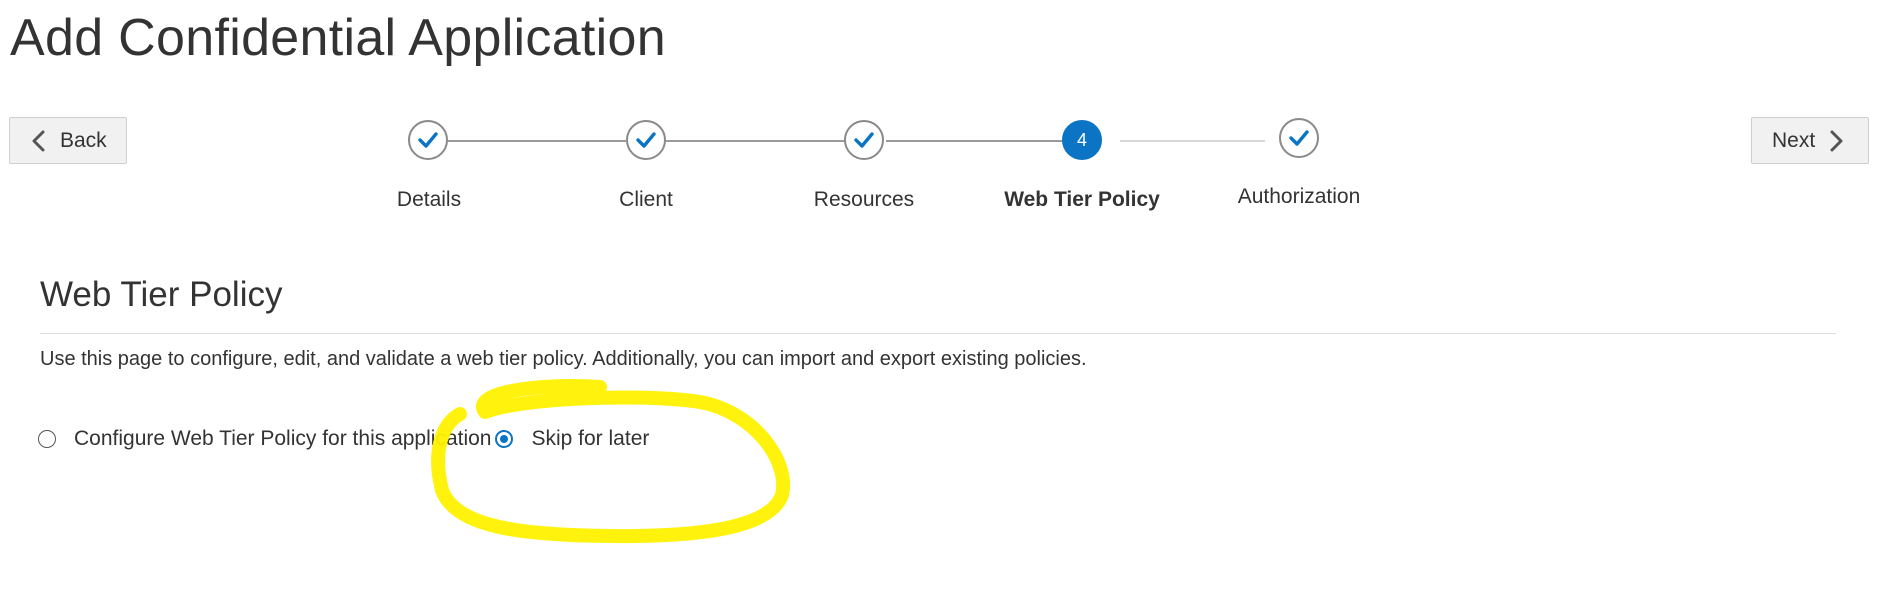 This screenshot has height=613, width=1882. Describe the element at coordinates (590, 439) in the screenshot. I see `skip-for-later-label: Skip for later` at that location.